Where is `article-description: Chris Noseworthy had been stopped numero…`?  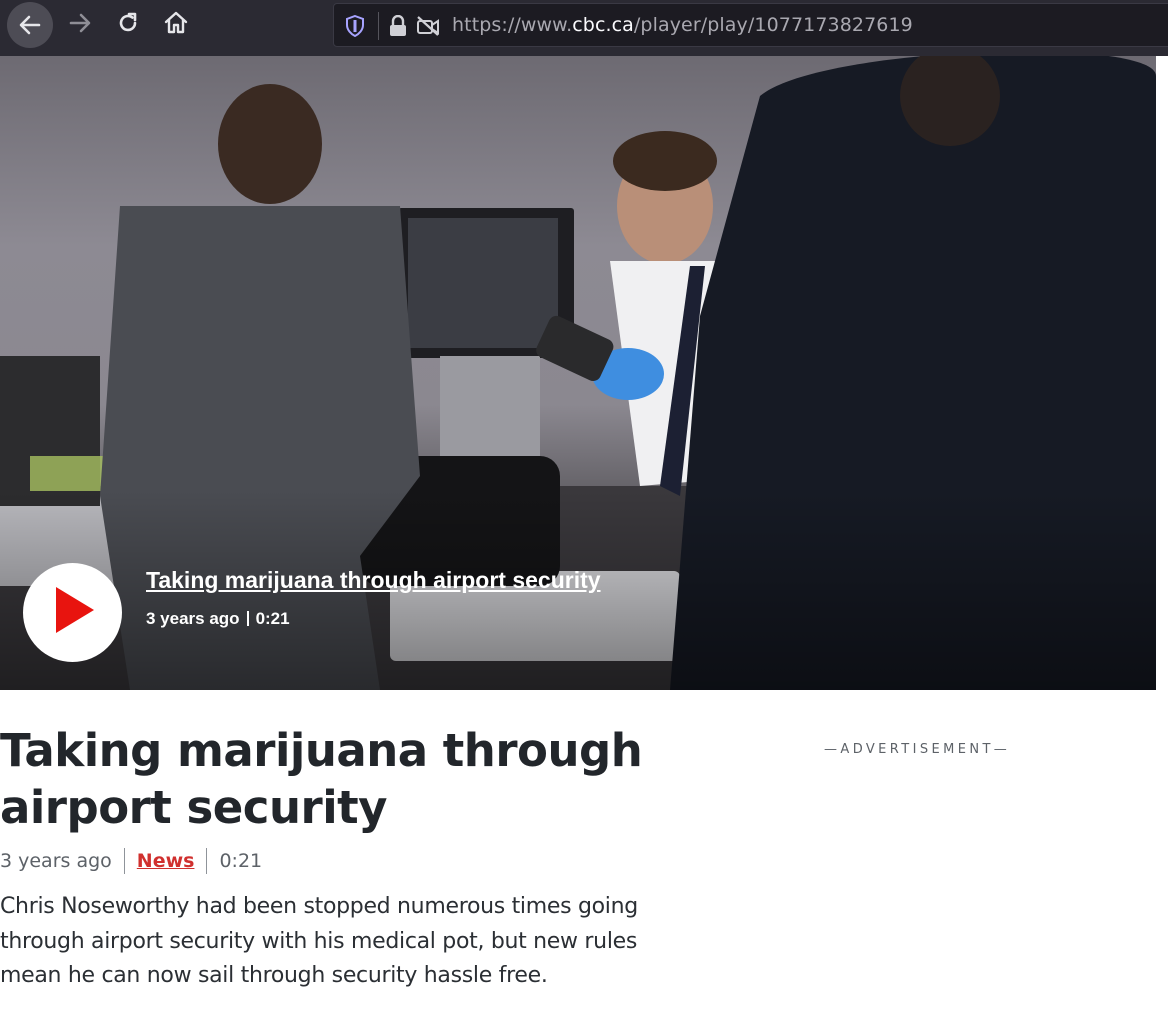 article-description: Chris Noseworthy had been stopped numero… is located at coordinates (319, 941).